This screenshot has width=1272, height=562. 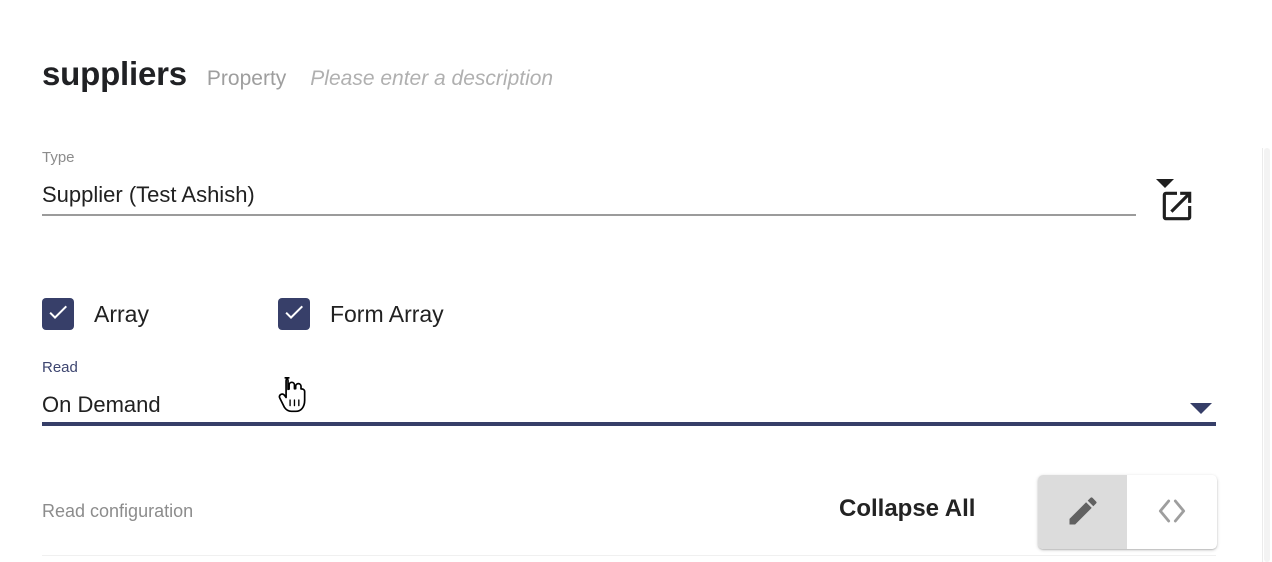 What do you see at coordinates (60, 367) in the screenshot?
I see `read-field-label: Read` at bounding box center [60, 367].